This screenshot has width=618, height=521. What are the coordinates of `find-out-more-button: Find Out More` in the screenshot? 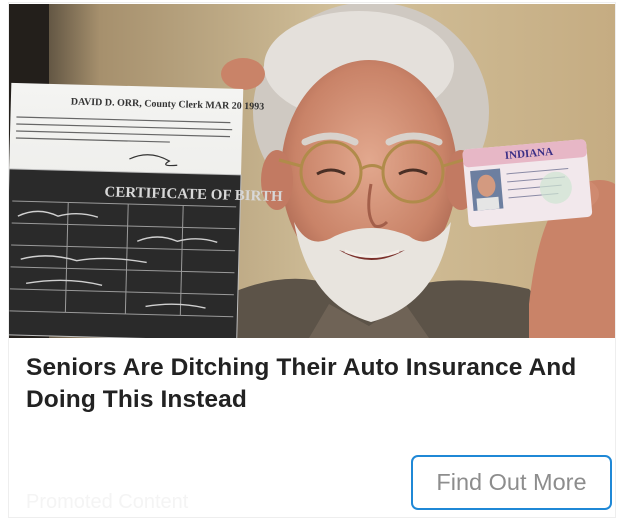 It's located at (511, 482).